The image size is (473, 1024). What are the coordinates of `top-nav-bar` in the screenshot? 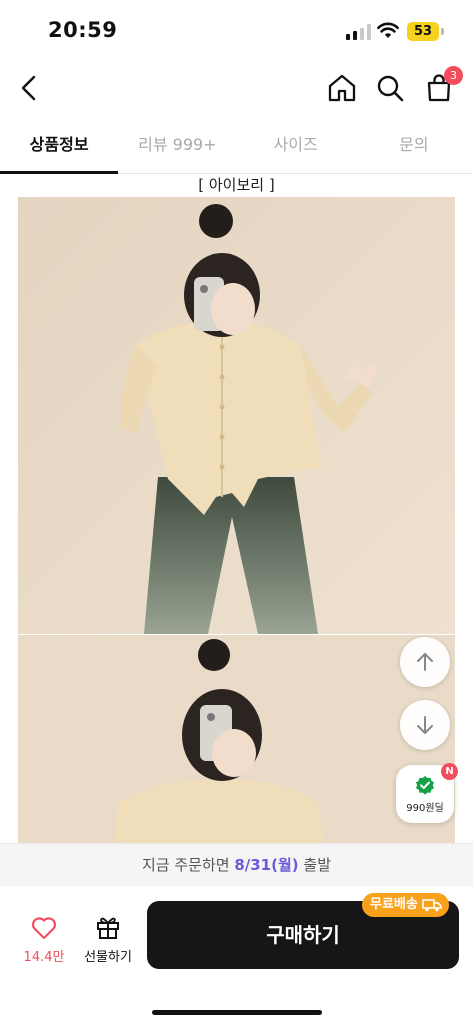 It's located at (236, 88).